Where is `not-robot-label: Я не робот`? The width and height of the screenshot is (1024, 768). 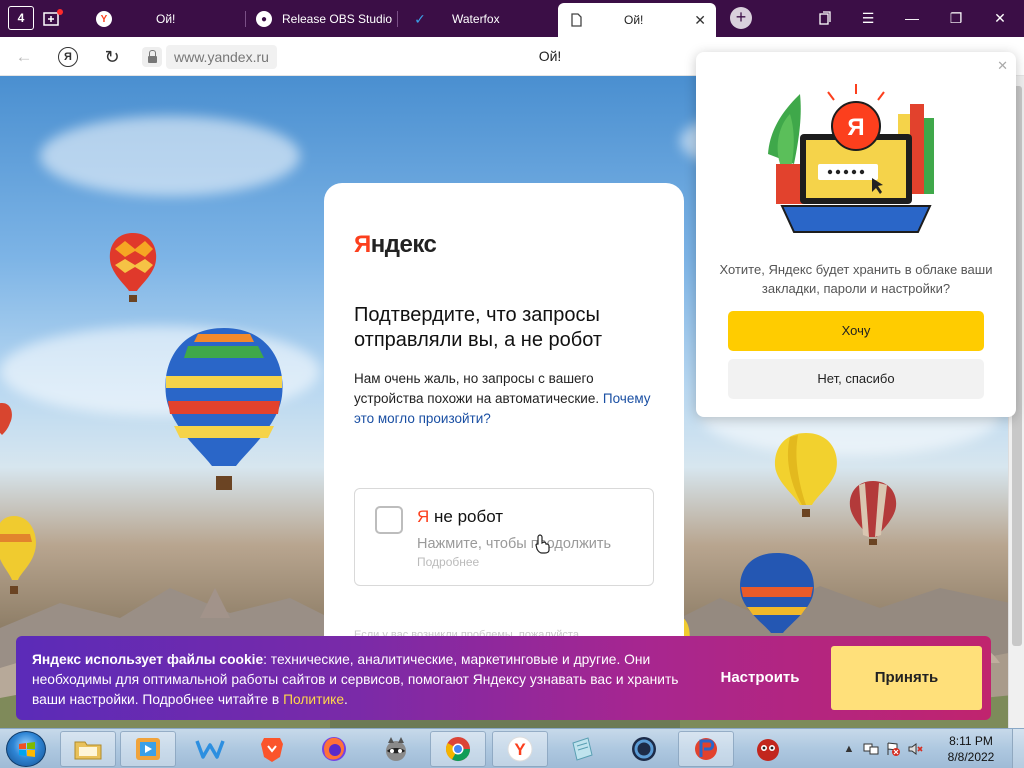 not-robot-label: Я не робот is located at coordinates (460, 516).